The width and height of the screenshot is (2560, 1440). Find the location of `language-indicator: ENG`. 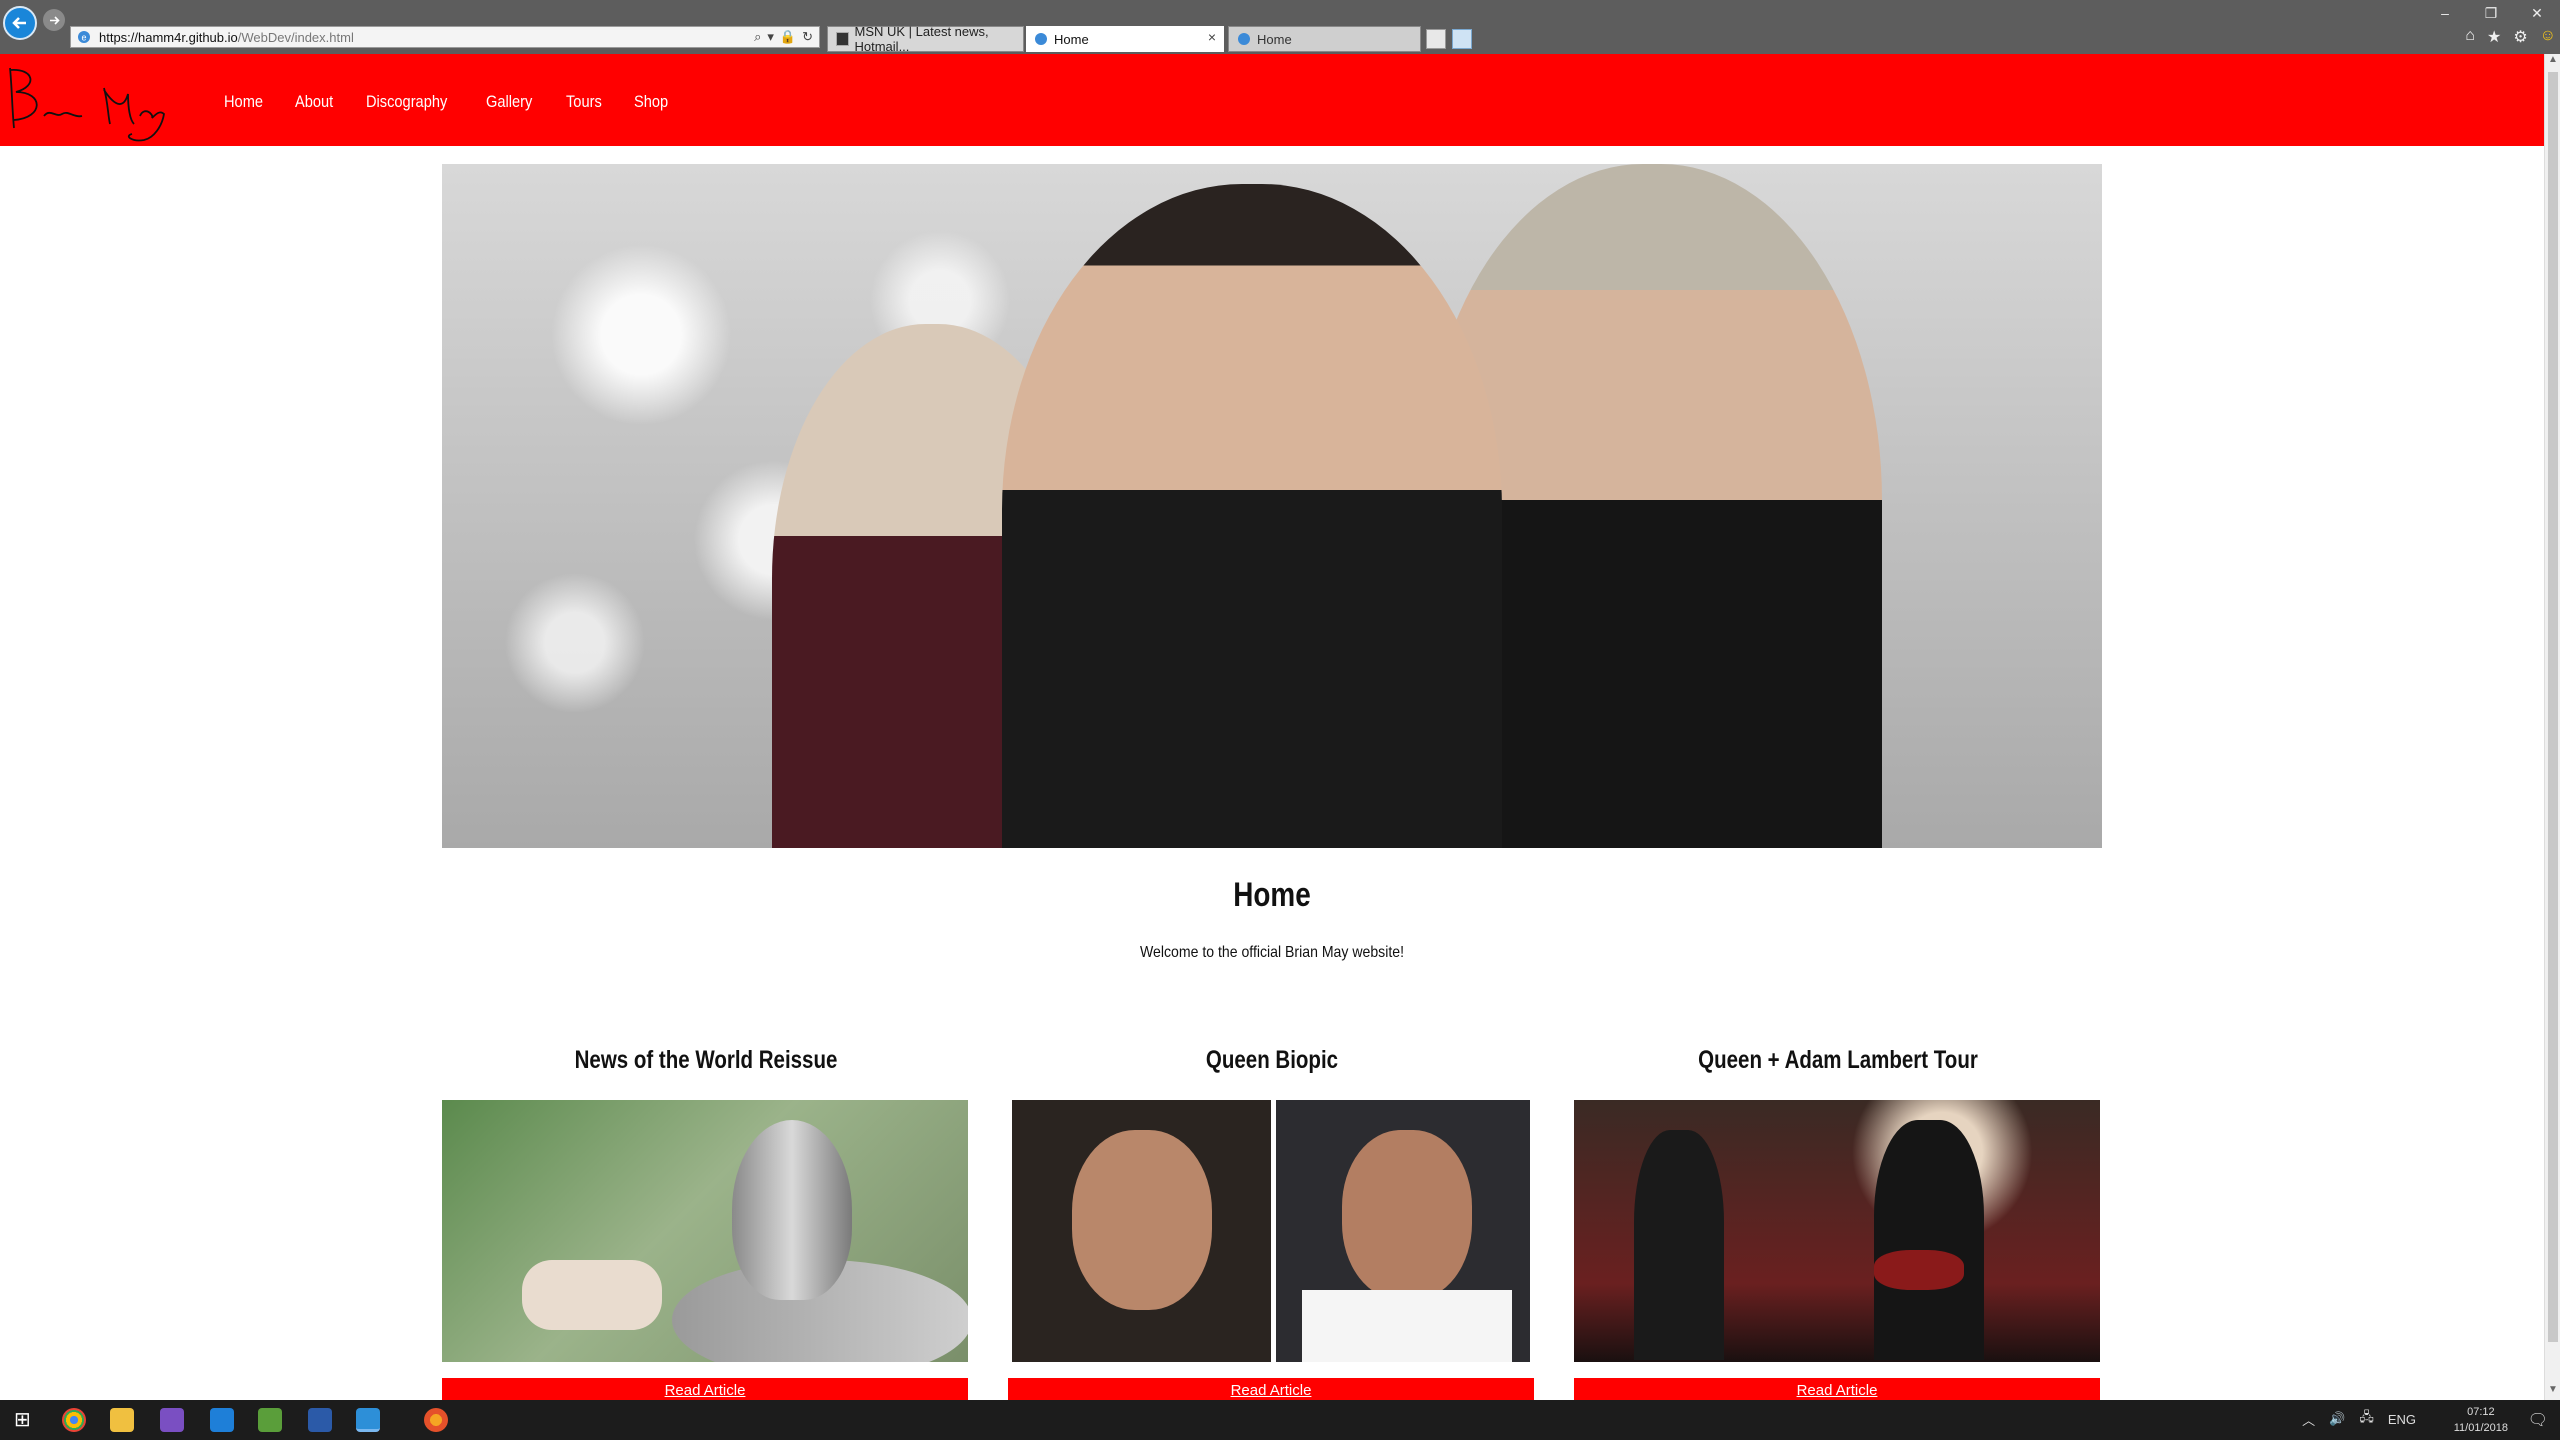

language-indicator: ENG is located at coordinates (2402, 1419).